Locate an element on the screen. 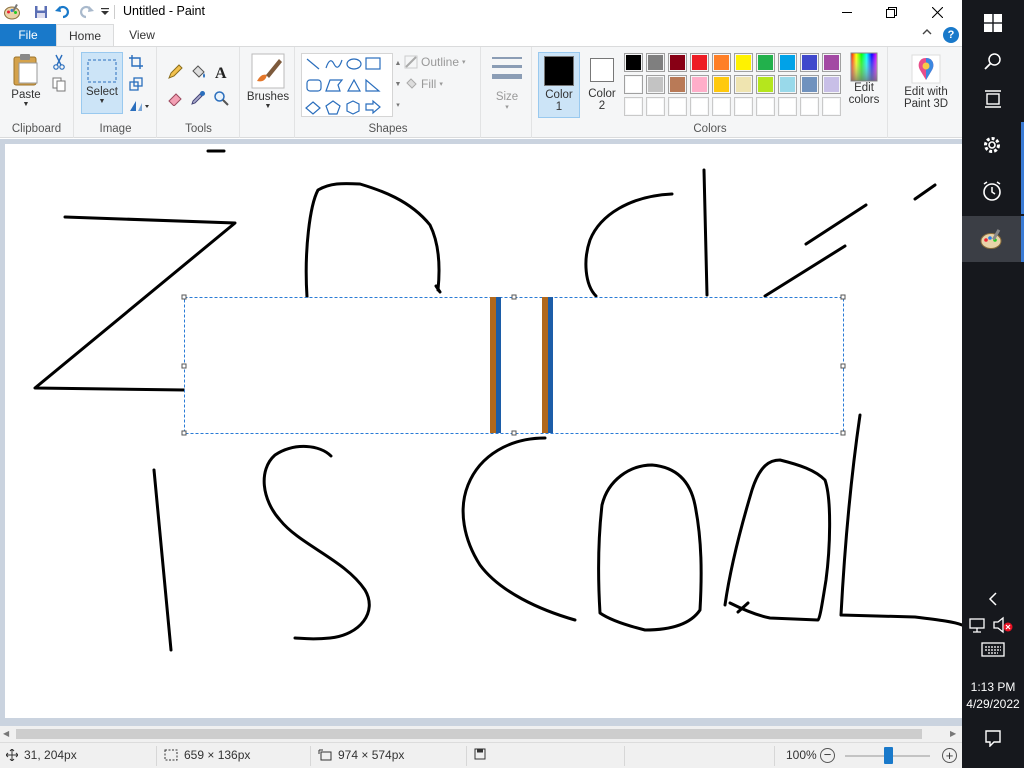 The width and height of the screenshot is (1024, 768). edit-with-paint3d-label: Edit with Paint 3D is located at coordinates (926, 98).